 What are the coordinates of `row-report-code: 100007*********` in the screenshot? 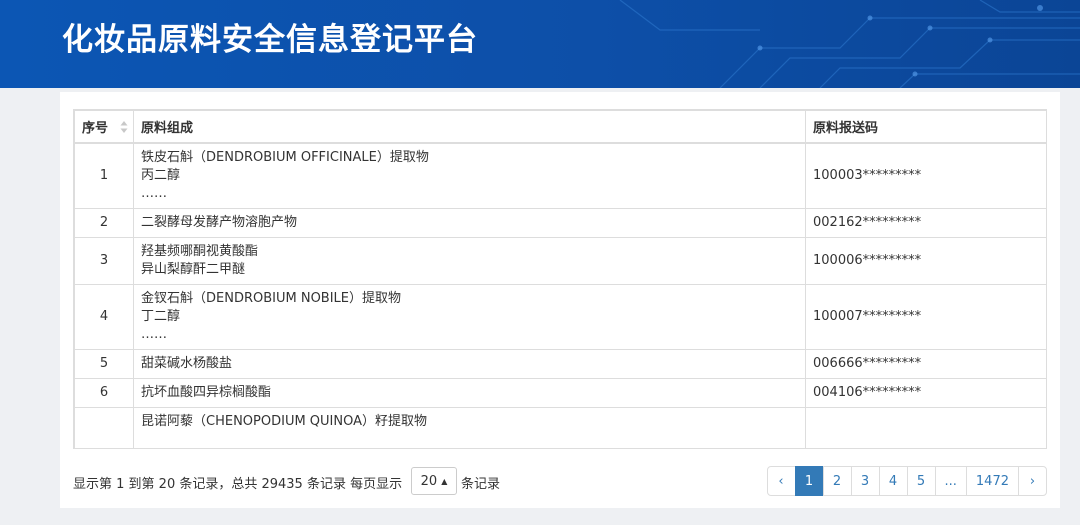 It's located at (925, 316).